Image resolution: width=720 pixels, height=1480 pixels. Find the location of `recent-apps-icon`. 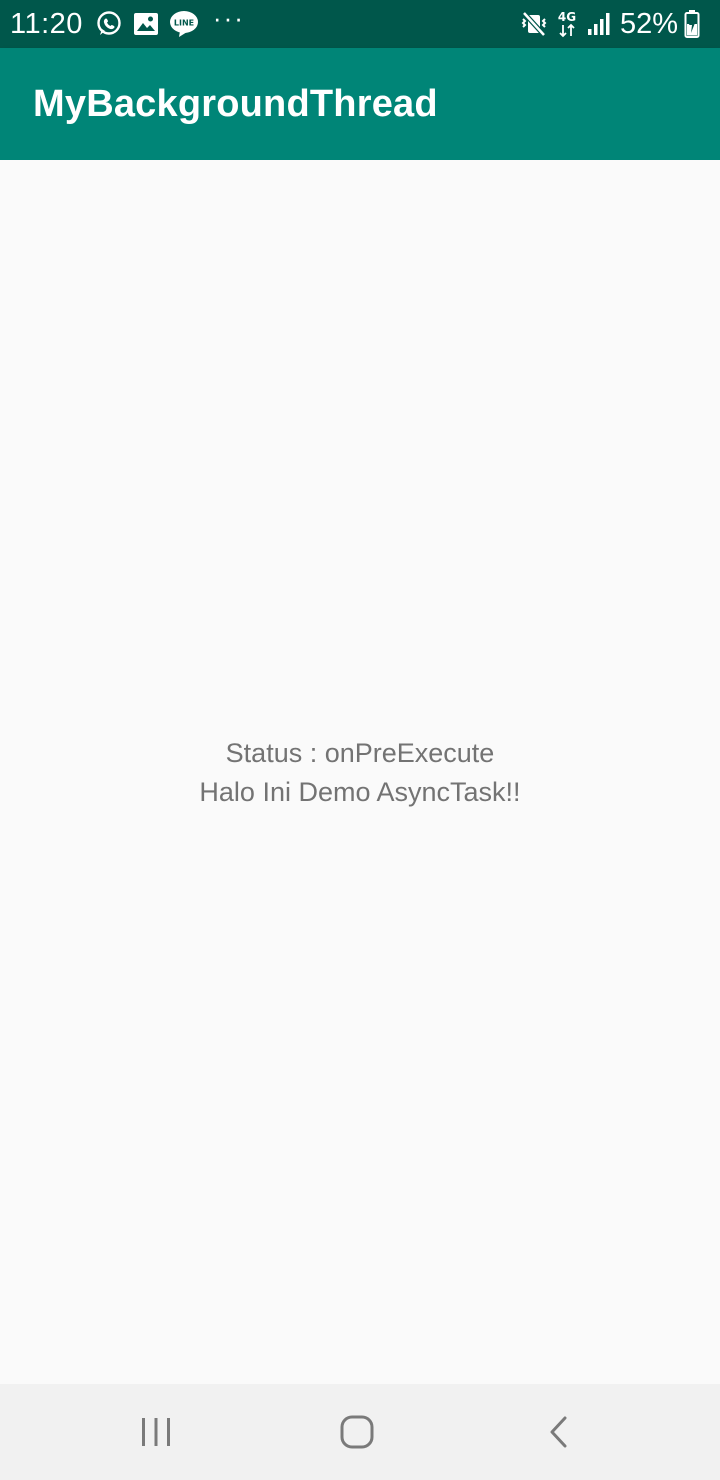

recent-apps-icon is located at coordinates (156, 1432).